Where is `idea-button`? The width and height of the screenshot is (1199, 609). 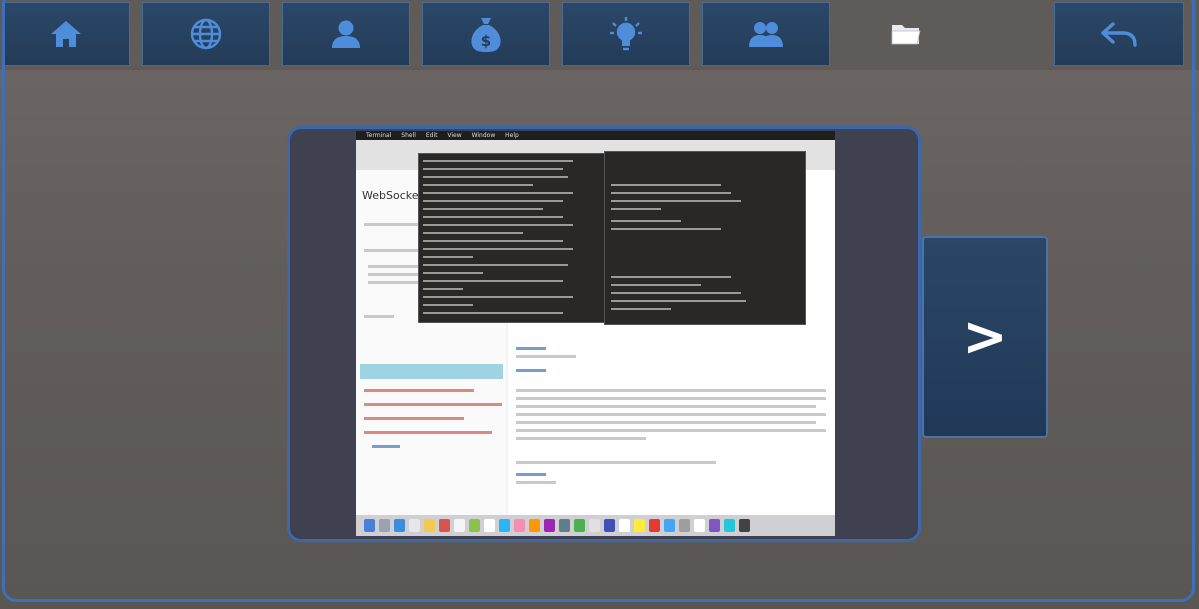 idea-button is located at coordinates (626, 34).